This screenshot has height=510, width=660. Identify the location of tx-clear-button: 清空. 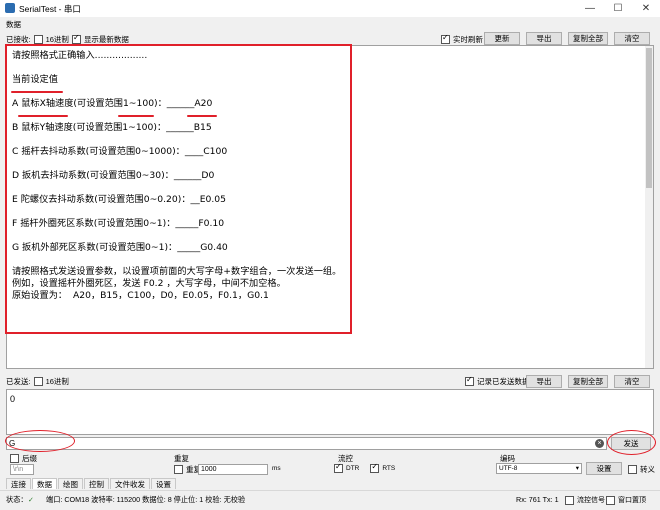
(632, 381).